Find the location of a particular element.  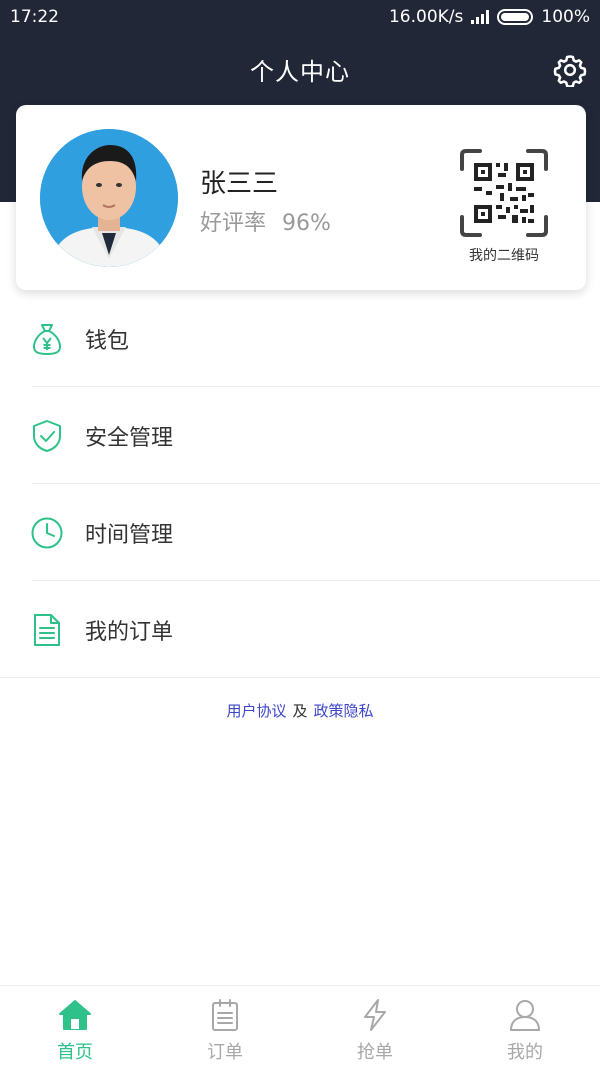

menu-item-label: 我的订单 is located at coordinates (129, 632).